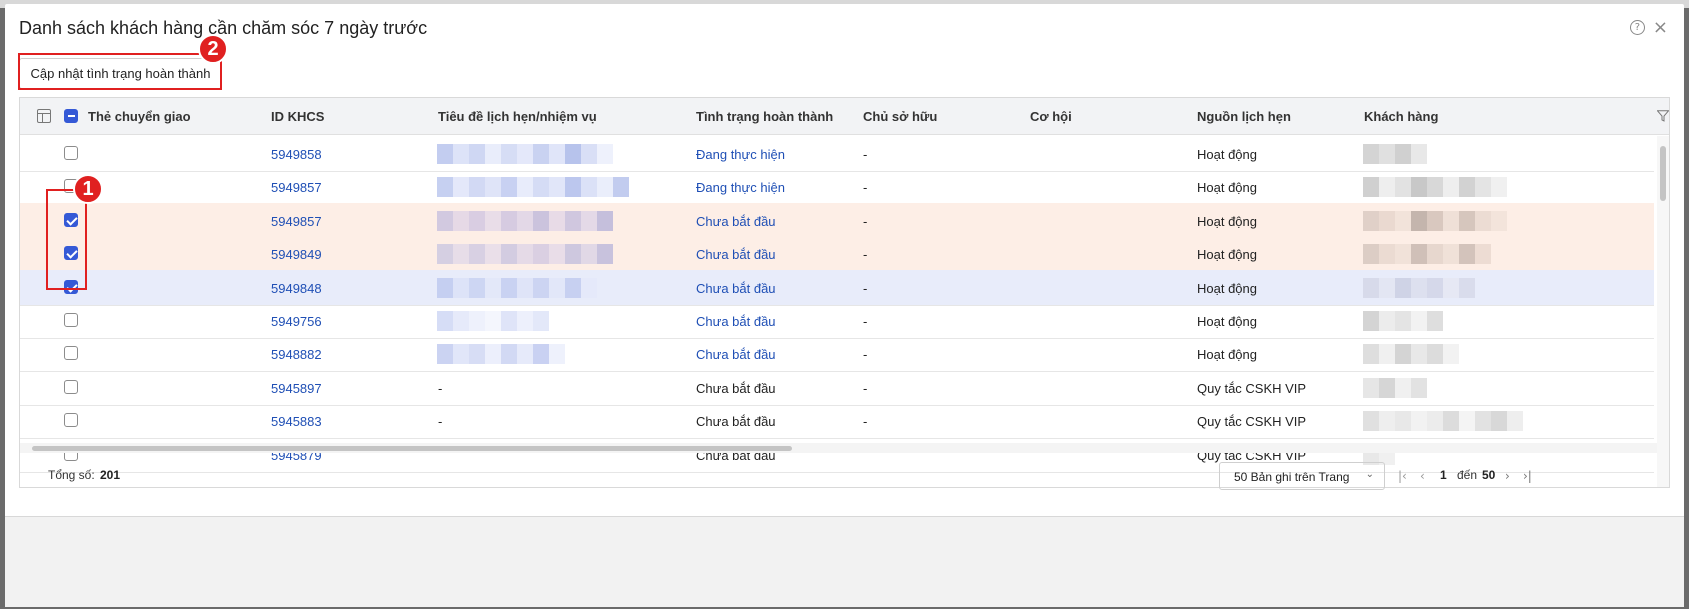 The height and width of the screenshot is (609, 1689). I want to click on total-label: Tổng số:, so click(71, 475).